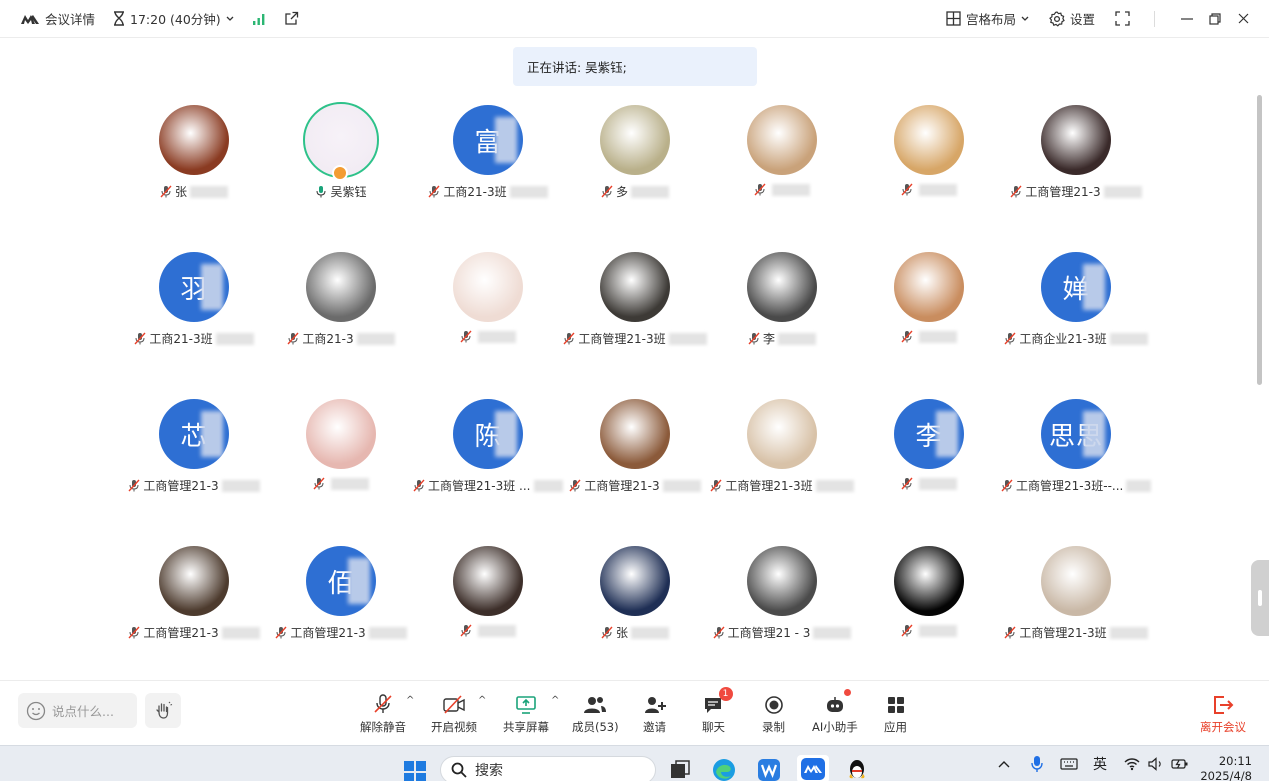  I want to click on popout-icon, so click(291, 18).